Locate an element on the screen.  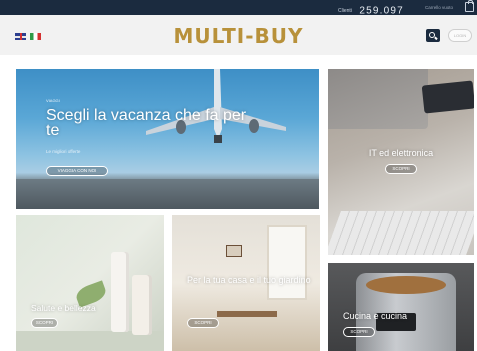
it-discover-button: SCOPRI is located at coordinates (401, 169).